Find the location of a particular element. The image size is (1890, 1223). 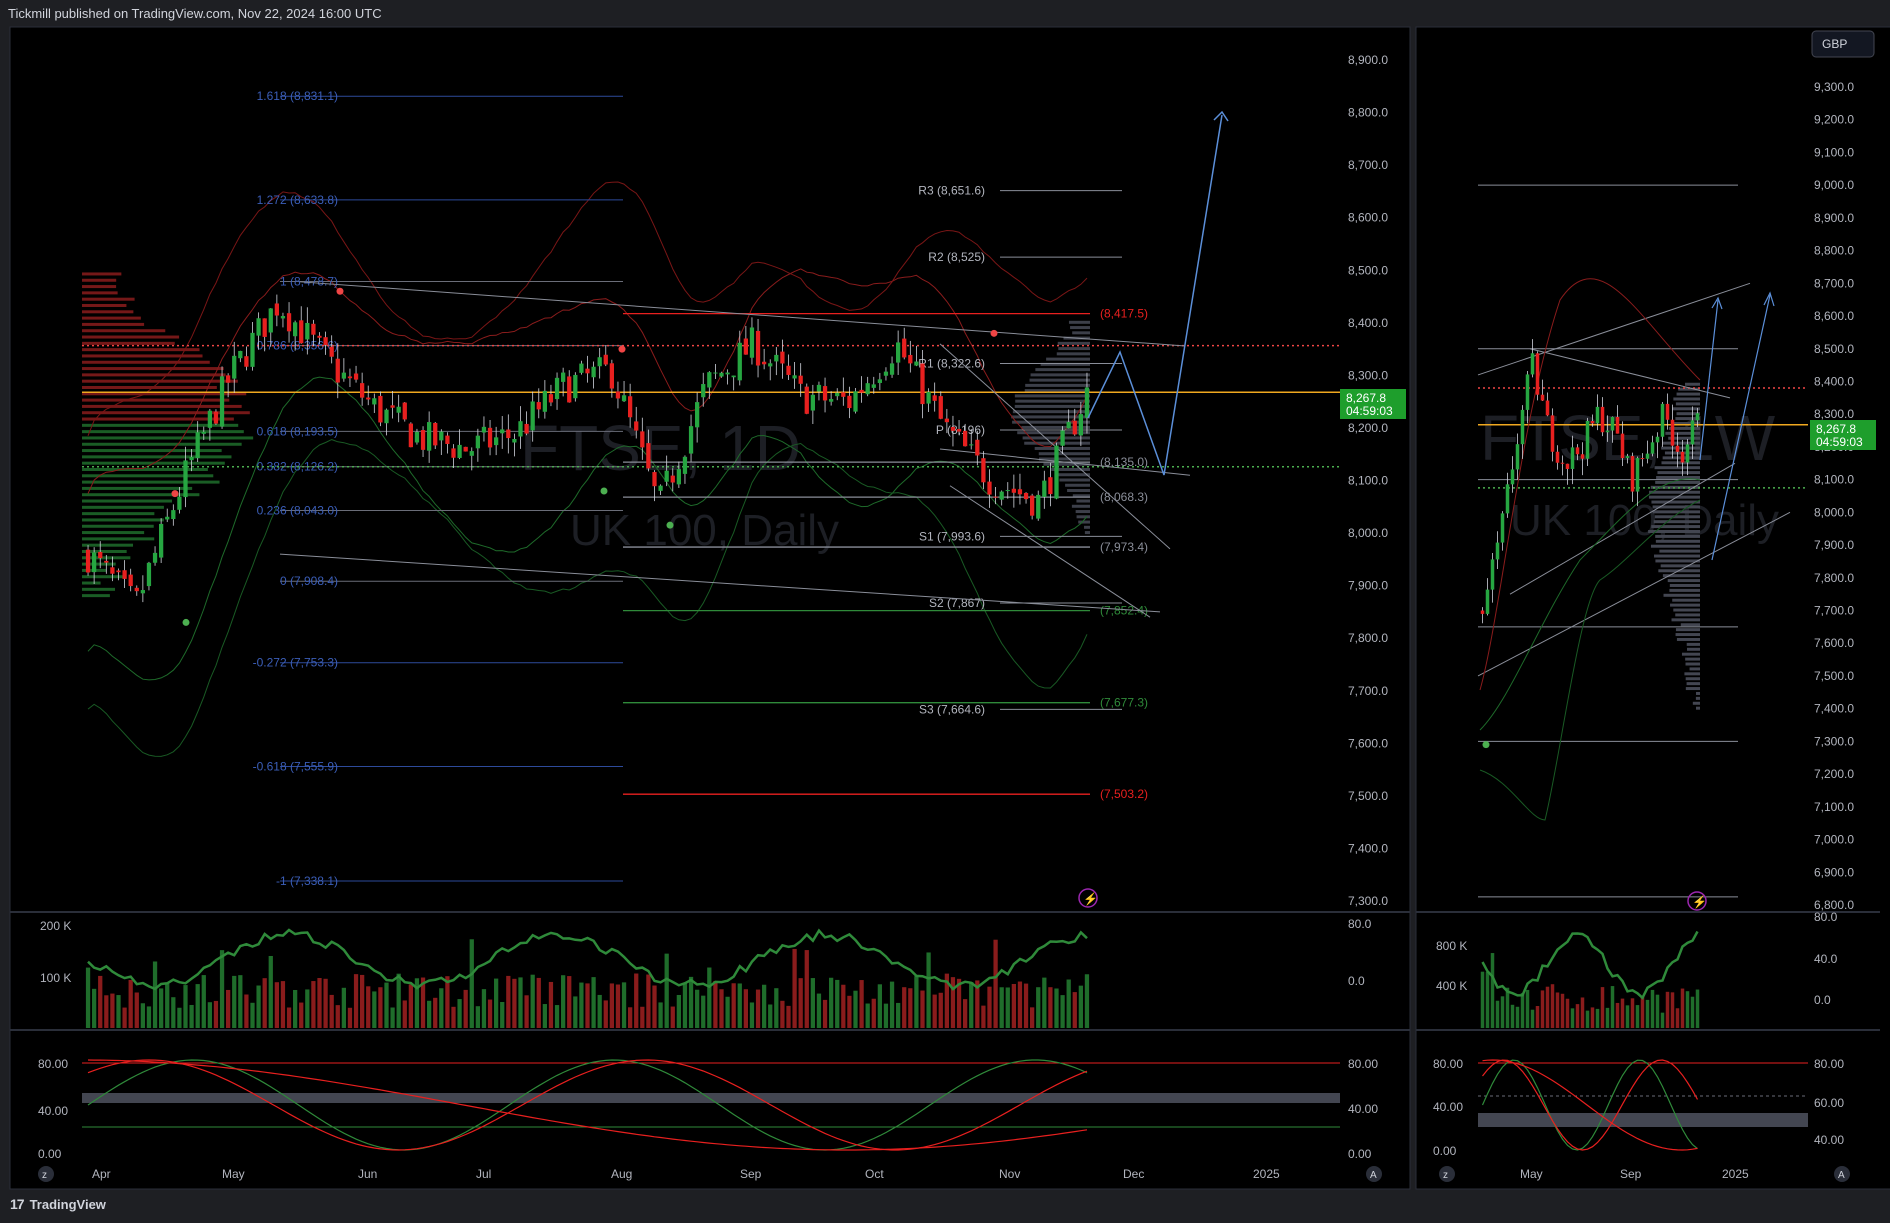

brand-footer: 17 TradingView is located at coordinates (58, 1204).